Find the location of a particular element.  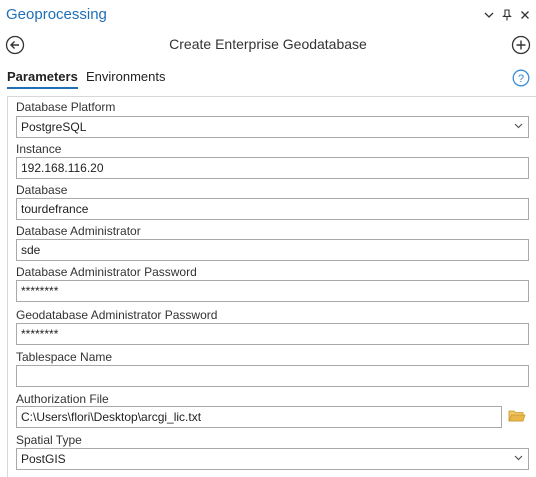

instance-field: 192.168.116.20 is located at coordinates (272, 168).